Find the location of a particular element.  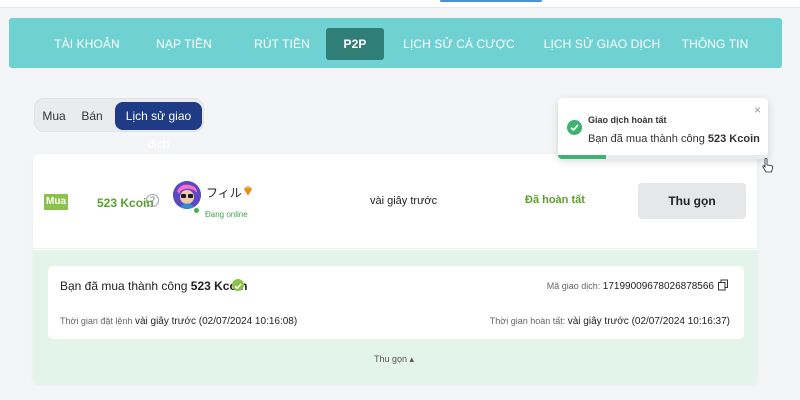

placed-value: vài giây trước (02/07/2024 10:16:08) is located at coordinates (216, 321).